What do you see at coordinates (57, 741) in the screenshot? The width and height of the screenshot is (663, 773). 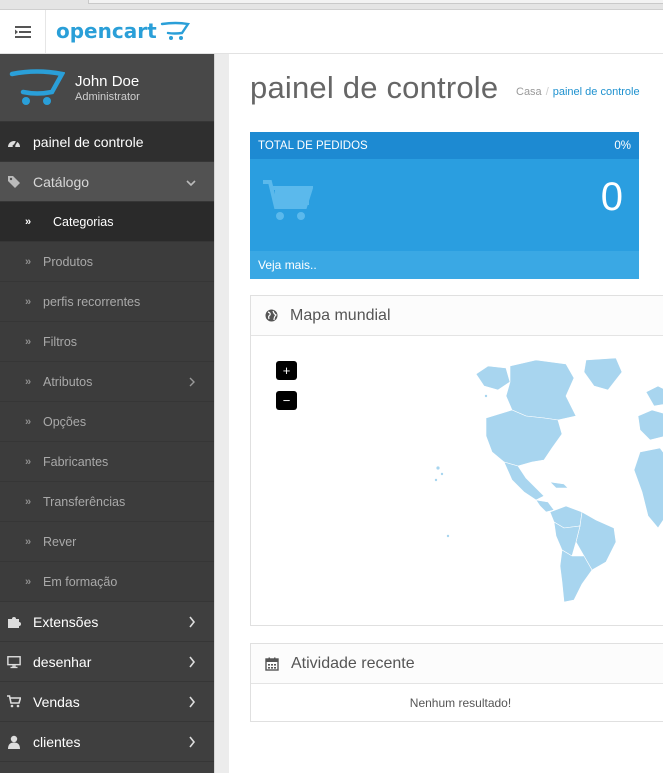 I see `sidebar-item-label: clientes` at bounding box center [57, 741].